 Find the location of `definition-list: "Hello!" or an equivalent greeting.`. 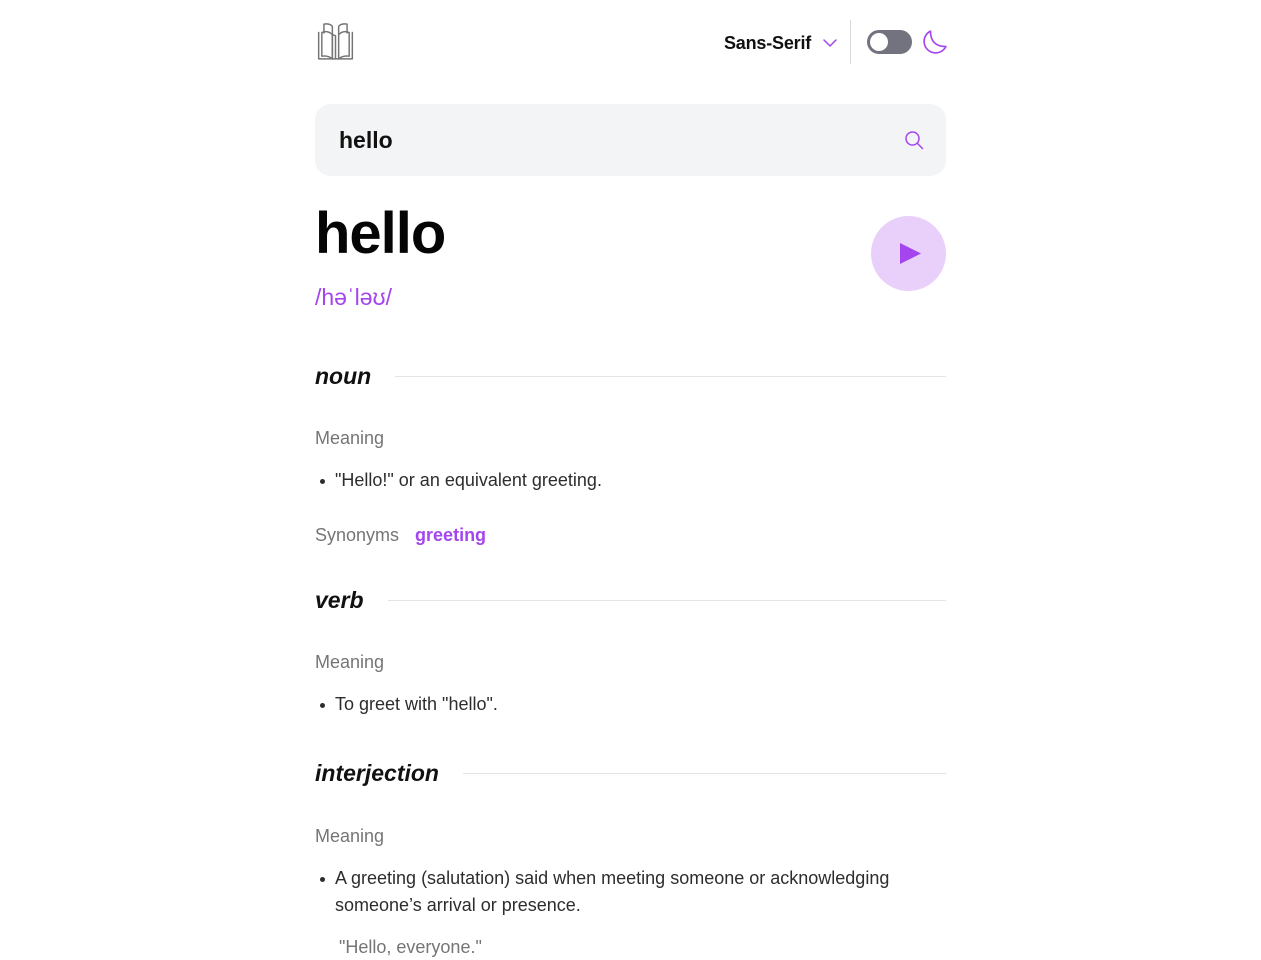

definition-list: "Hello!" or an equivalent greeting. is located at coordinates (630, 480).